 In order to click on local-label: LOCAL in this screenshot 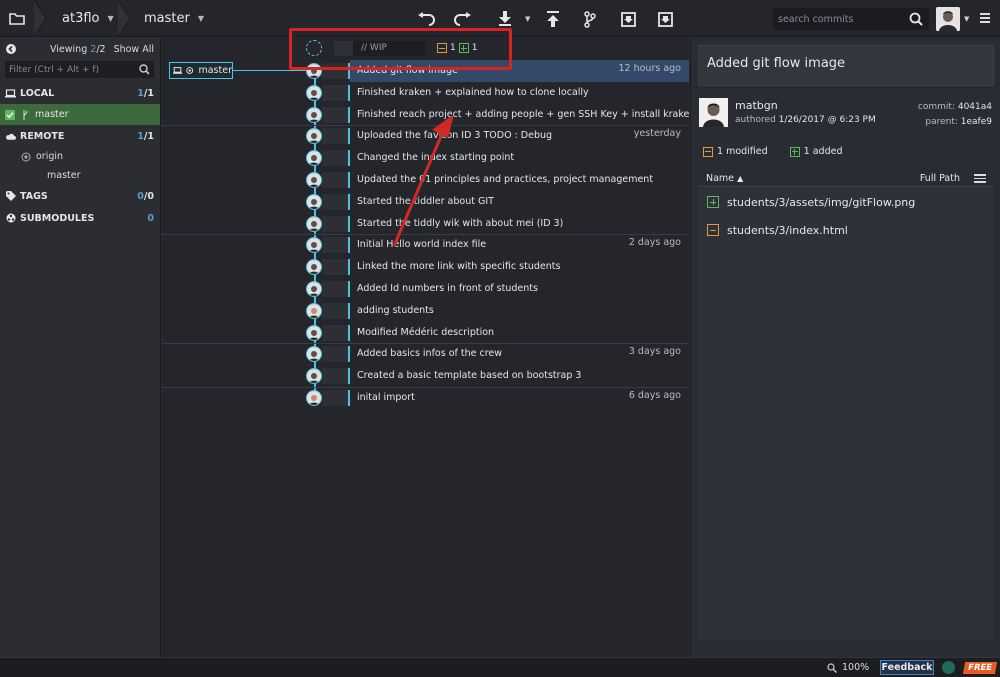, I will do `click(37, 93)`.